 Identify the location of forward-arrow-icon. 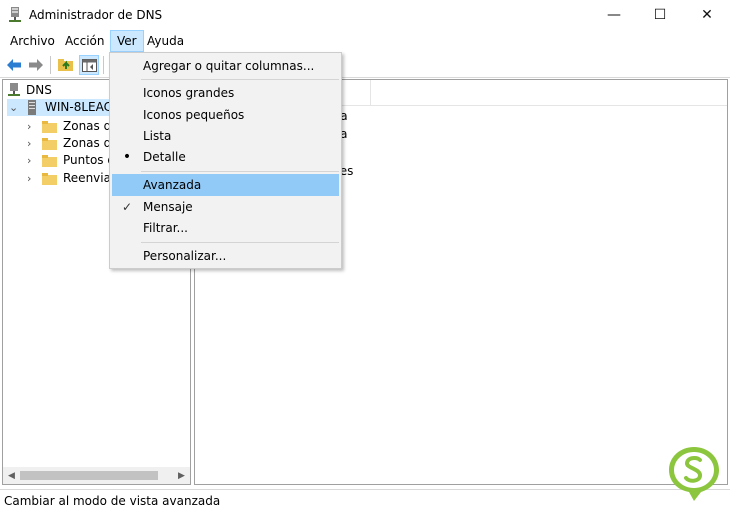
(36, 65).